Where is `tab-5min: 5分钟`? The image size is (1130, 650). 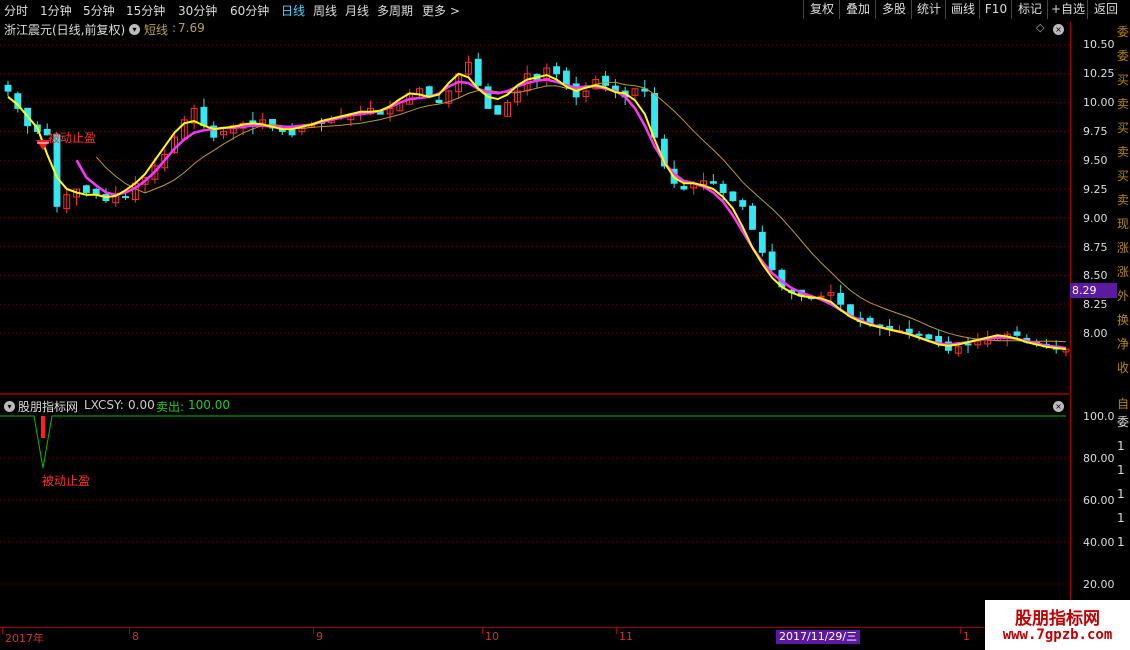
tab-5min: 5分钟 is located at coordinates (99, 10).